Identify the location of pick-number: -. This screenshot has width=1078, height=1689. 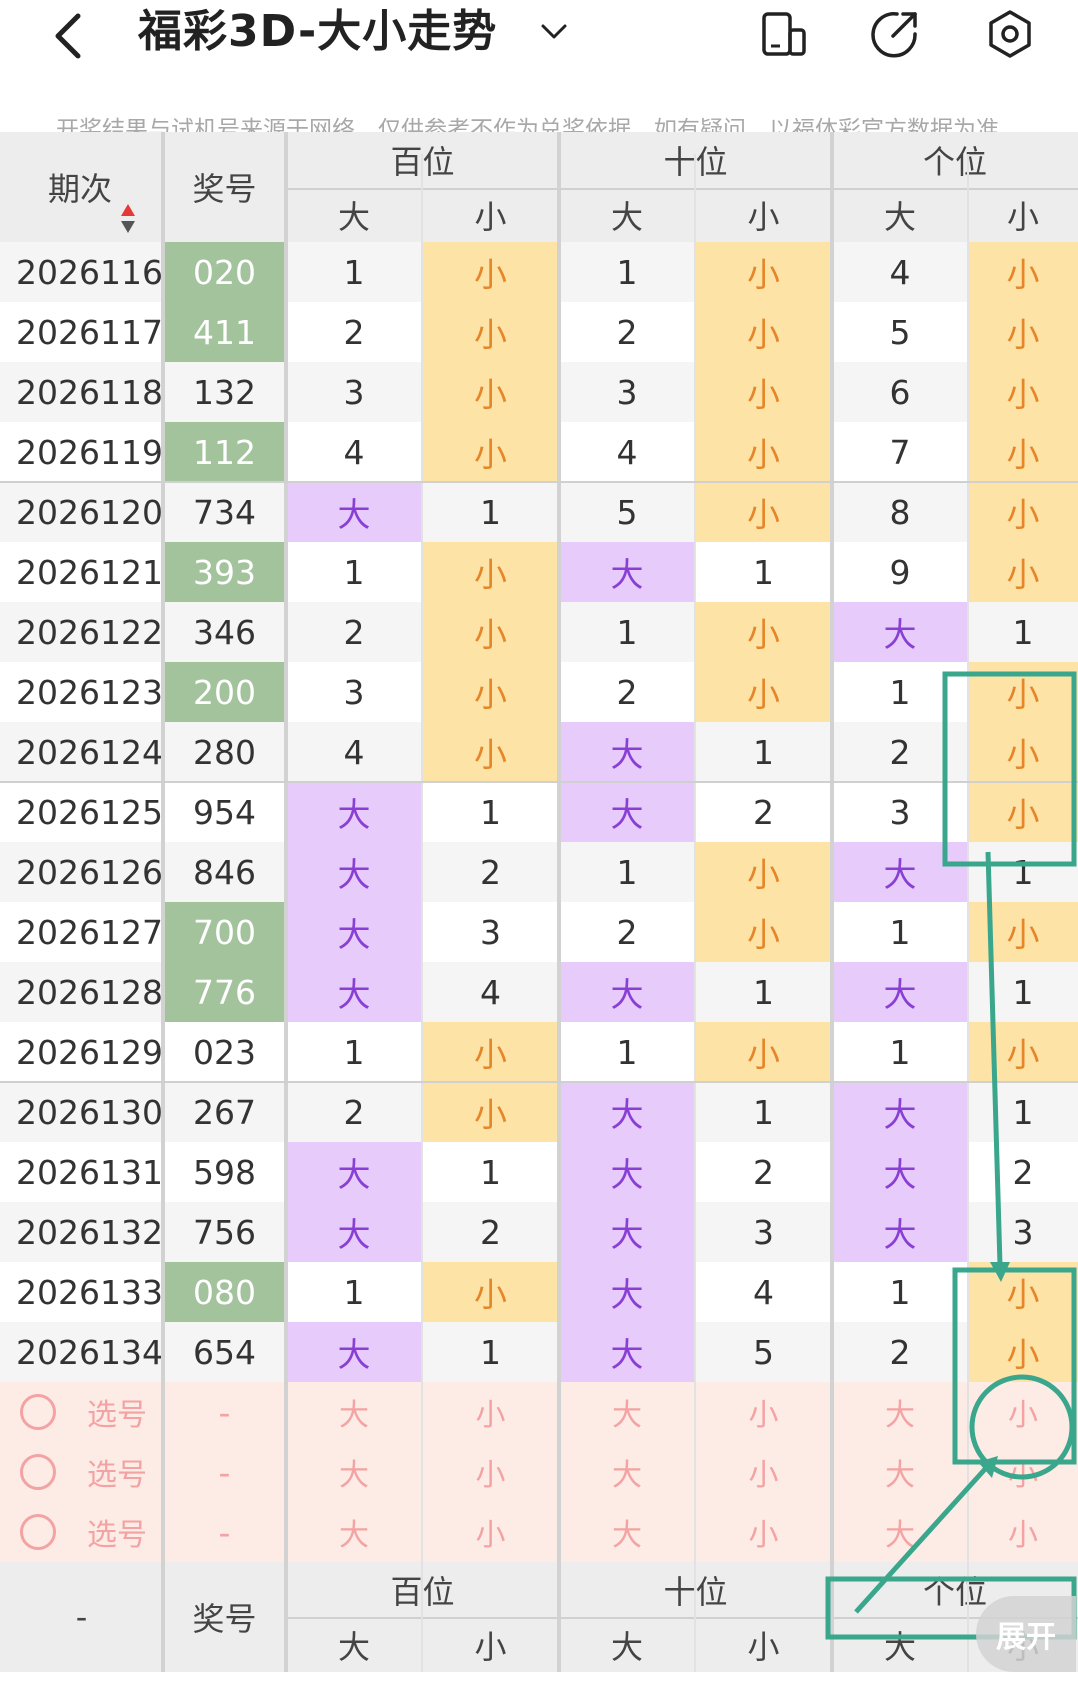
(224, 1412).